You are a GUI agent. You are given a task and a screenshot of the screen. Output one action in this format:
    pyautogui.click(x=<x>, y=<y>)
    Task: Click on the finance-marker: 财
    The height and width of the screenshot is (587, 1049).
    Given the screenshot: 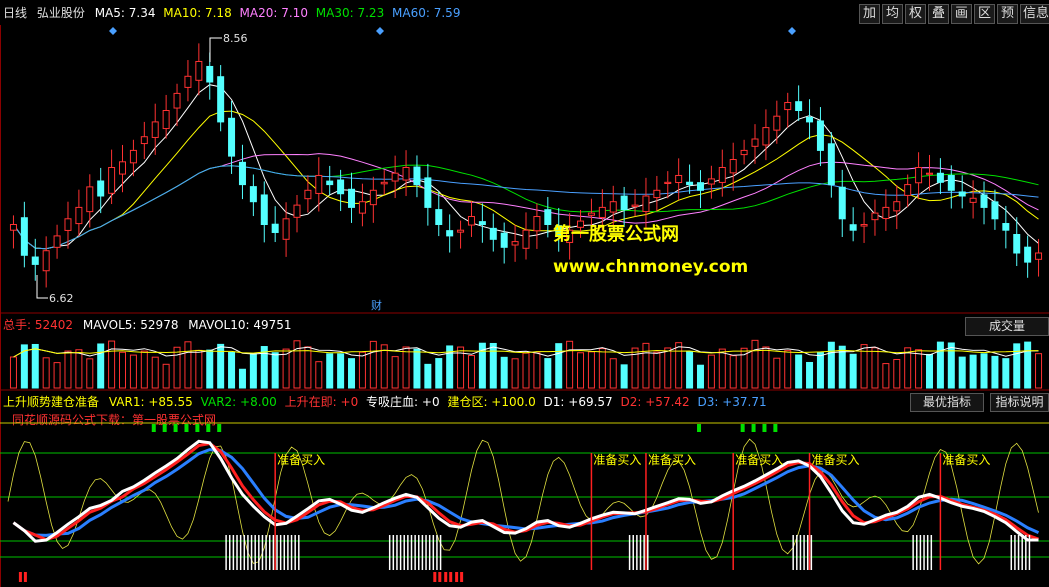 What is the action you would take?
    pyautogui.click(x=376, y=305)
    